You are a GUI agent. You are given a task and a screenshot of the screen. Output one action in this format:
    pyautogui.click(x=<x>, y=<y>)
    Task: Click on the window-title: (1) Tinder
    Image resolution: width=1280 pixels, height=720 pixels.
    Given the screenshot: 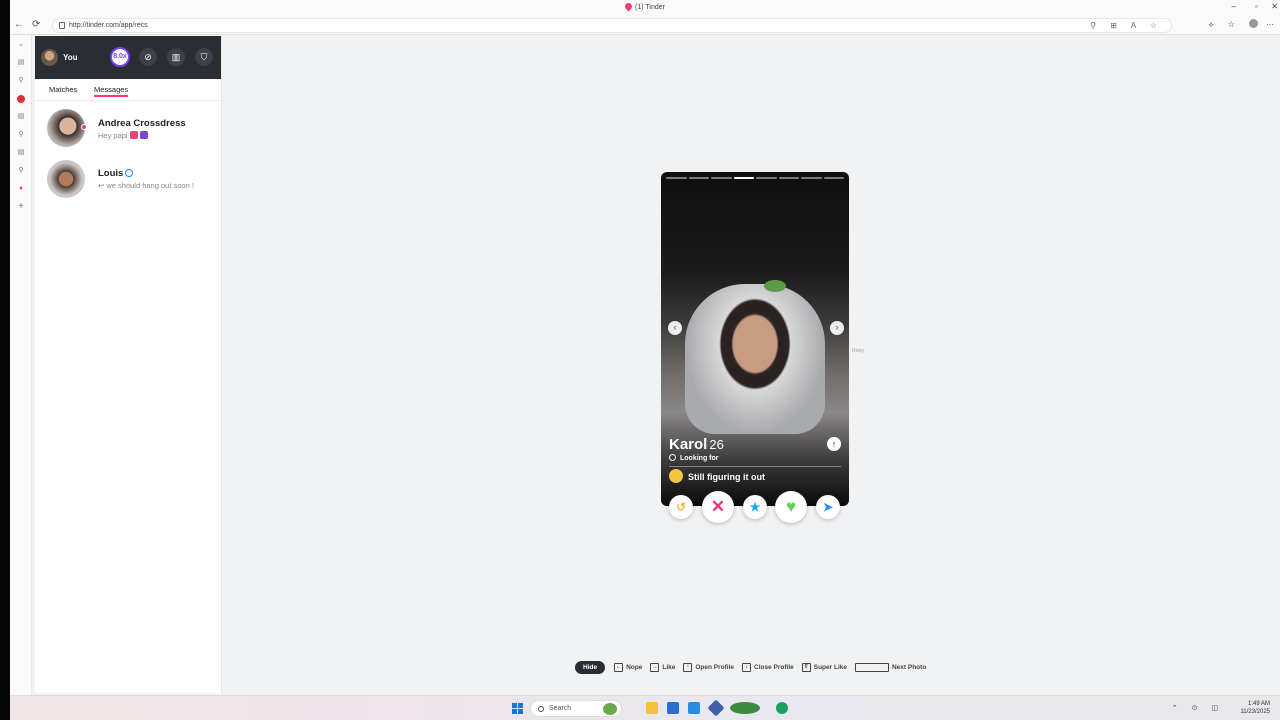 What is the action you would take?
    pyautogui.click(x=645, y=6)
    